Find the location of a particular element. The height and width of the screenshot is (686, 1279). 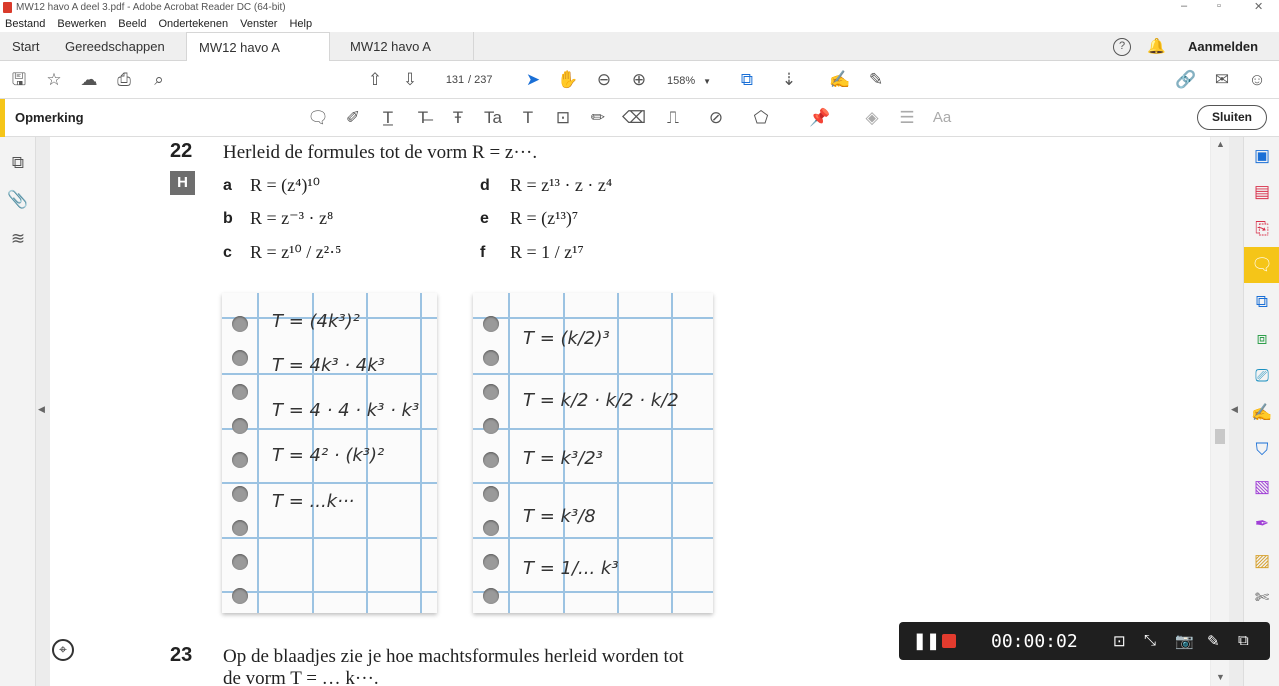

crosshair-icon: ⌖ is located at coordinates (63, 650).